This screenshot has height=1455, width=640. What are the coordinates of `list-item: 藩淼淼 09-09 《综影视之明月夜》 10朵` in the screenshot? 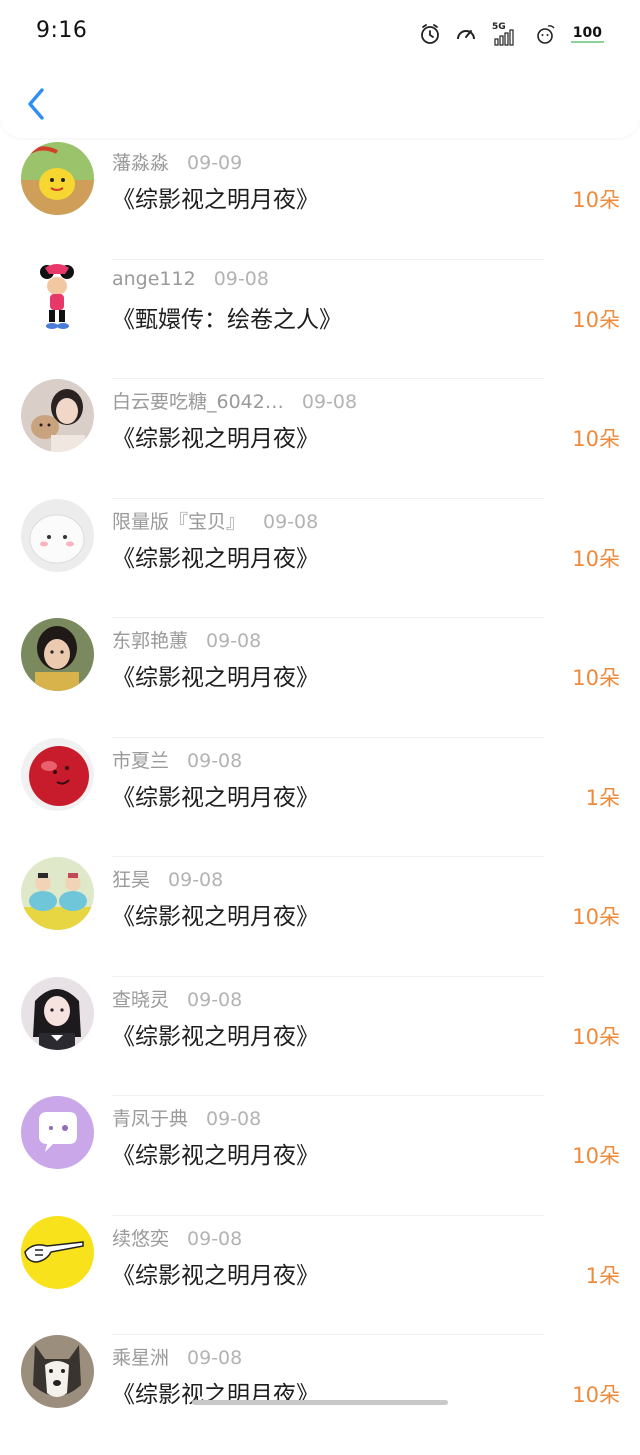 It's located at (320, 200).